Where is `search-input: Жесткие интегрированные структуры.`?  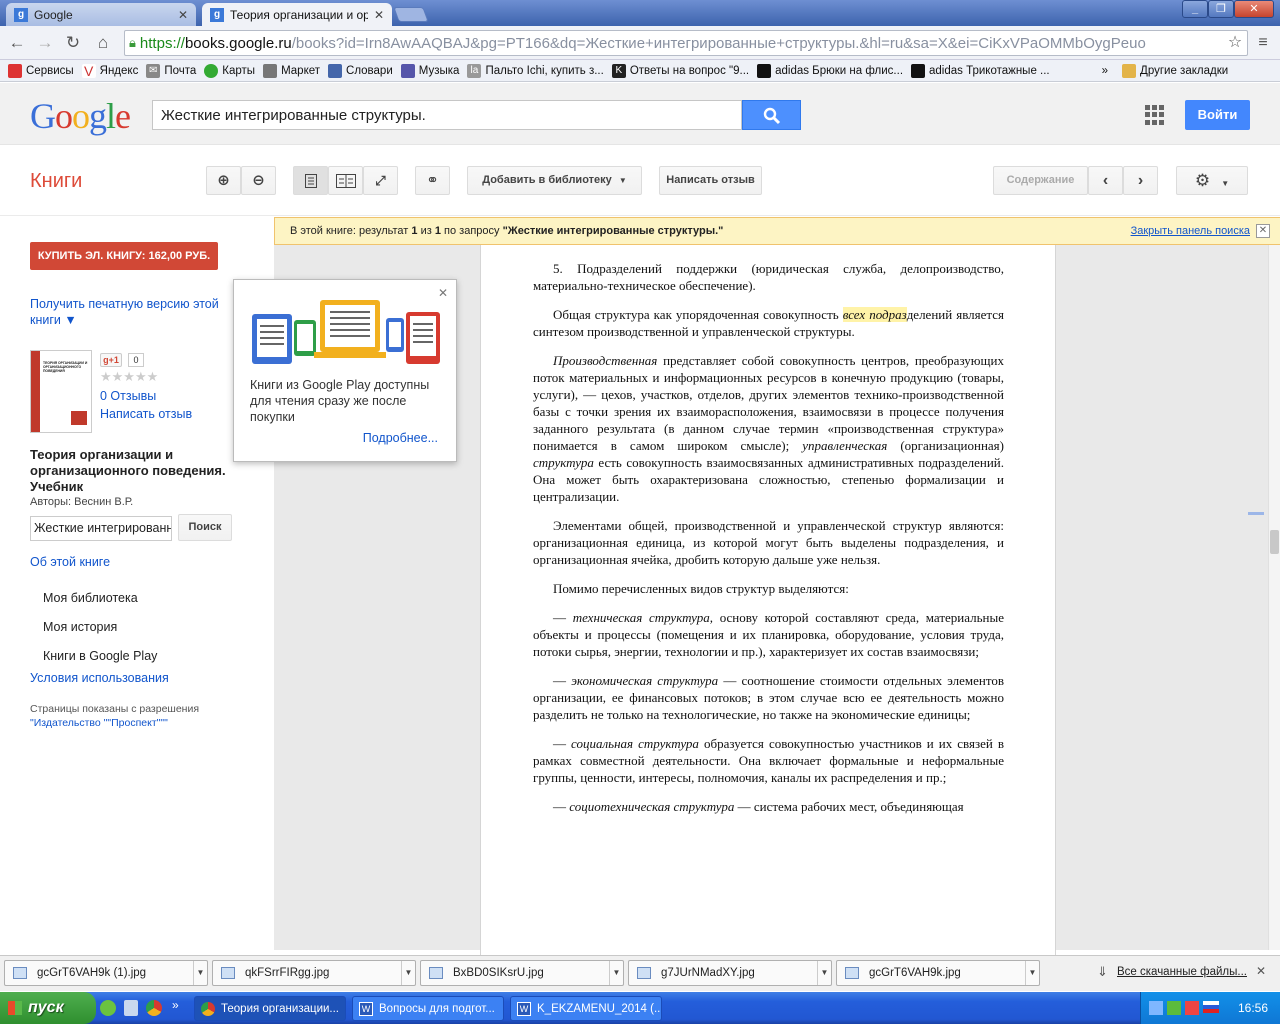
search-input: Жесткие интегрированные структуры. is located at coordinates (447, 115).